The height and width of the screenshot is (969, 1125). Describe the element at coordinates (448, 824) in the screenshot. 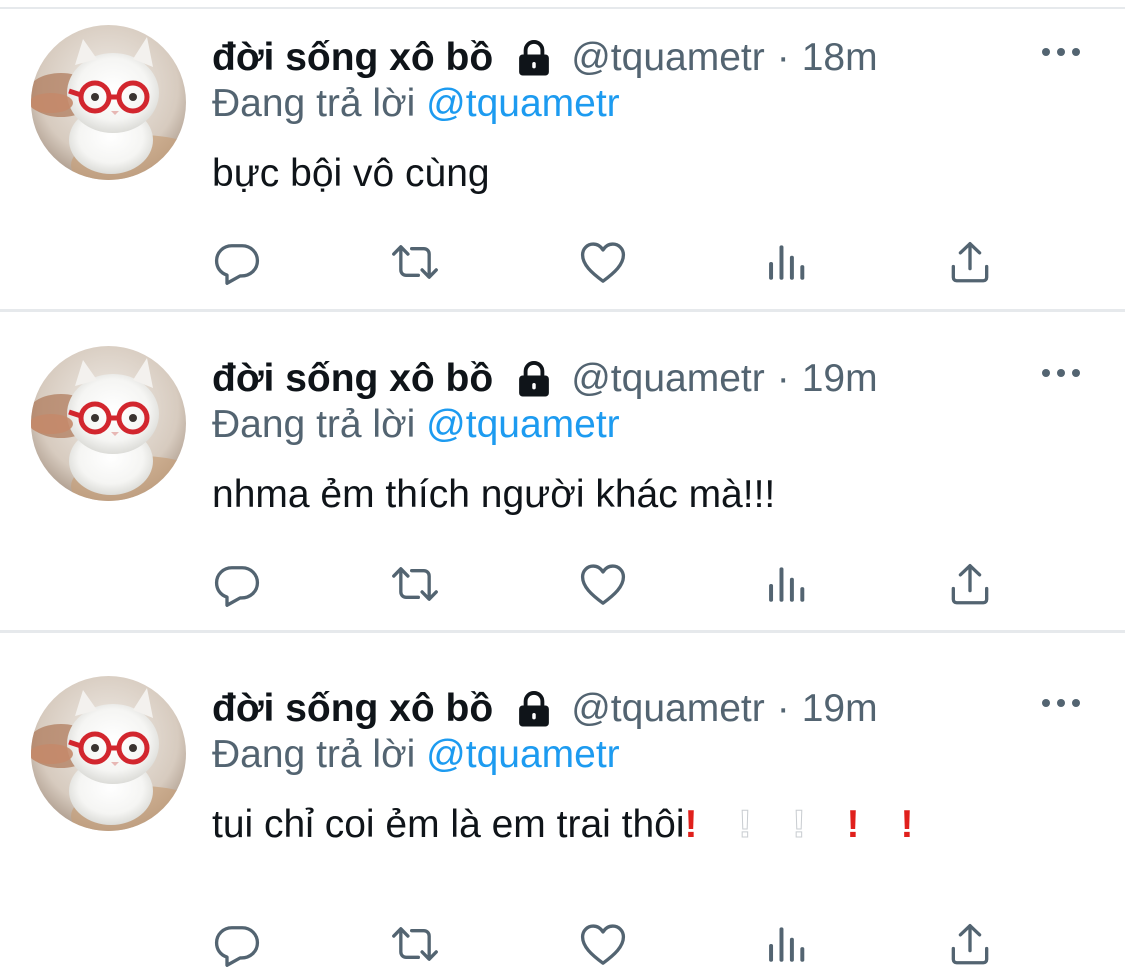

I see `tweet-text-content: tui chỉ coi ẻm là em trai thôi` at that location.